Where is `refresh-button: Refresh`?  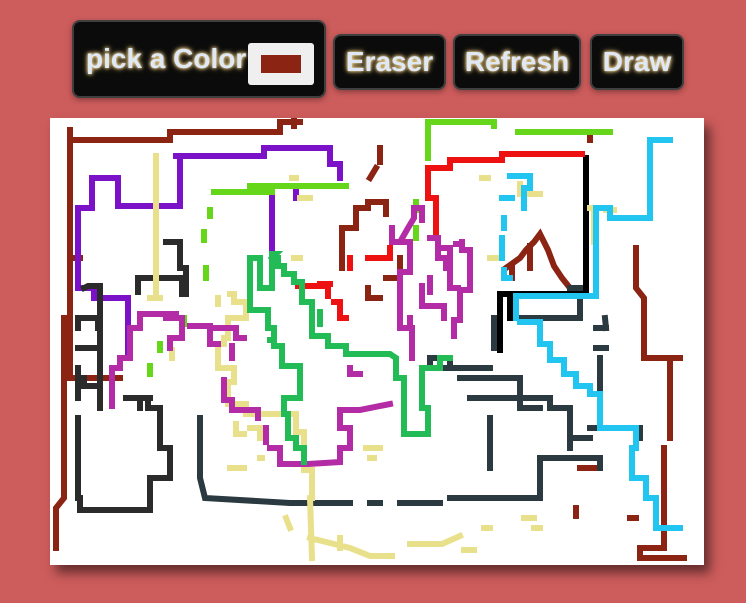 refresh-button: Refresh is located at coordinates (517, 62).